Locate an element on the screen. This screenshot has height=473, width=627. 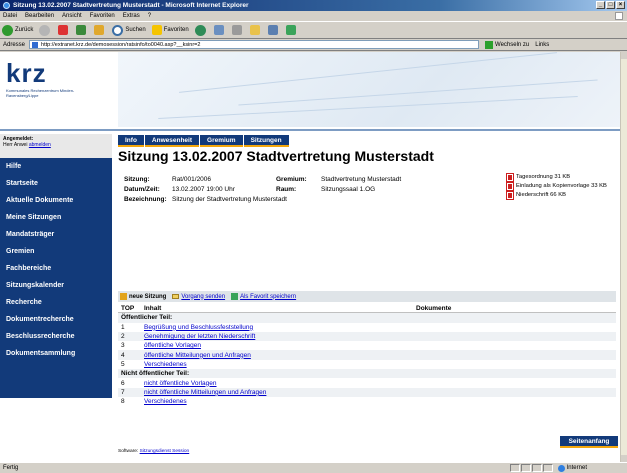
search-button: Suchen is located at coordinates (129, 30).